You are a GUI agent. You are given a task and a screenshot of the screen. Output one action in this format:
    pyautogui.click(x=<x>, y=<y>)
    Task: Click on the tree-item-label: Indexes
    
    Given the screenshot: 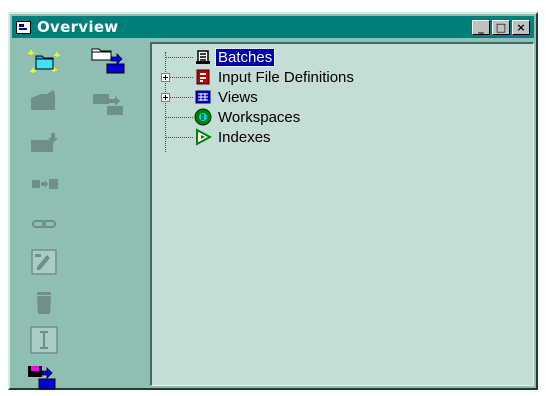 What is the action you would take?
    pyautogui.click(x=244, y=137)
    